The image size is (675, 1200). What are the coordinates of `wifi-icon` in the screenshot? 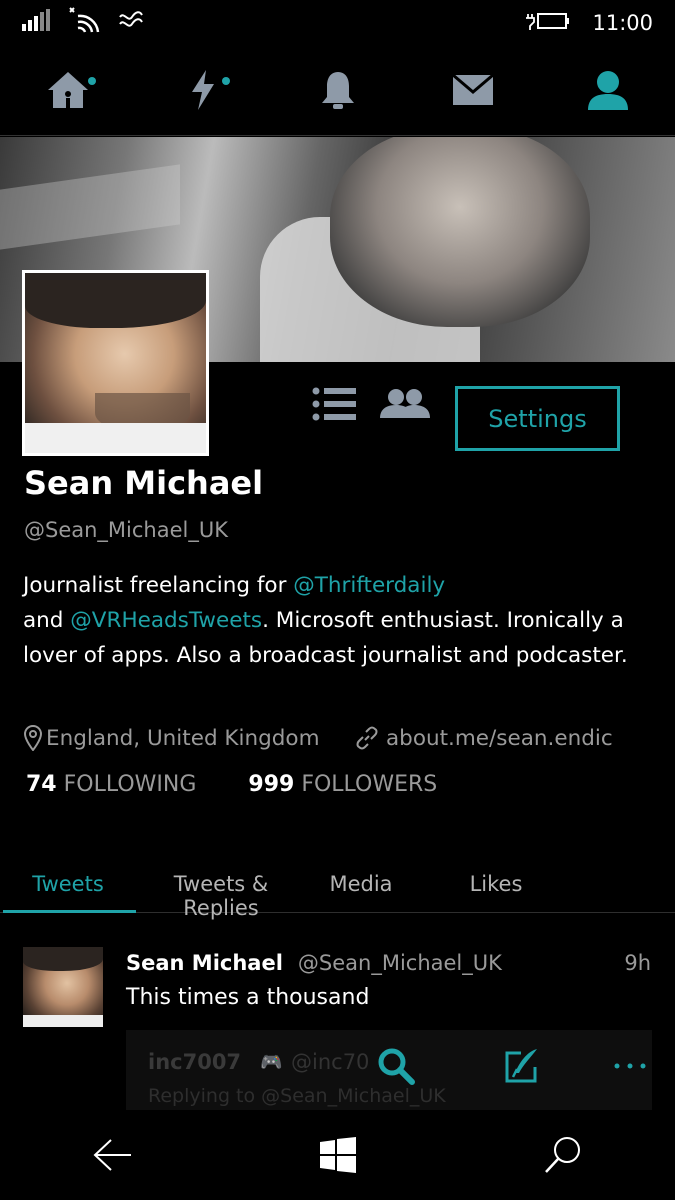 It's located at (84, 22).